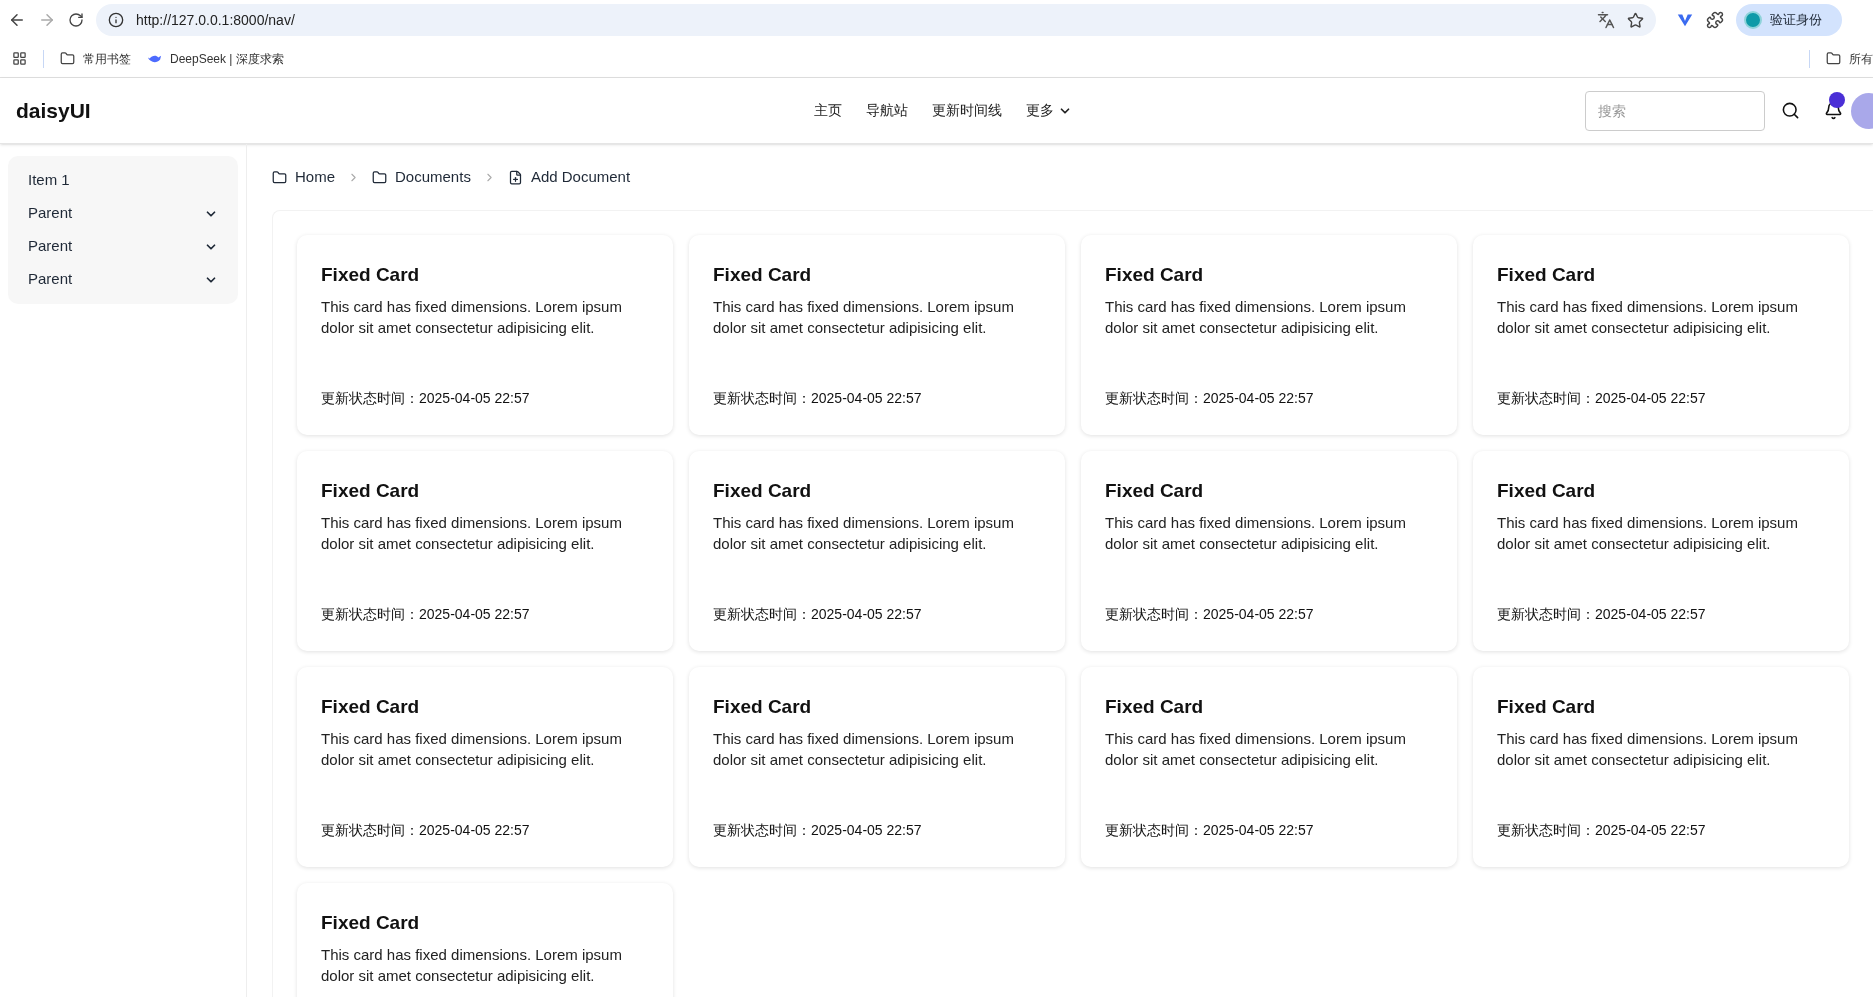 The width and height of the screenshot is (1873, 997). Describe the element at coordinates (411, 110) in the screenshot. I see `brand-logo: daisyUI` at that location.